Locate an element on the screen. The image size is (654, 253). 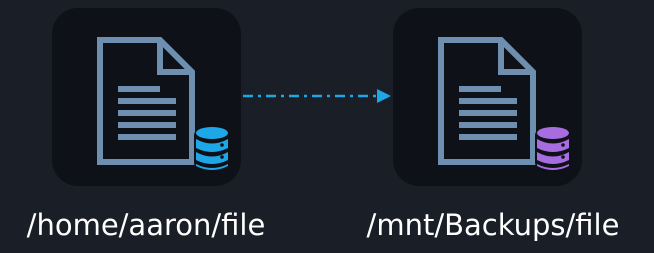
source-path-label: /home/aaron/file is located at coordinates (146, 225).